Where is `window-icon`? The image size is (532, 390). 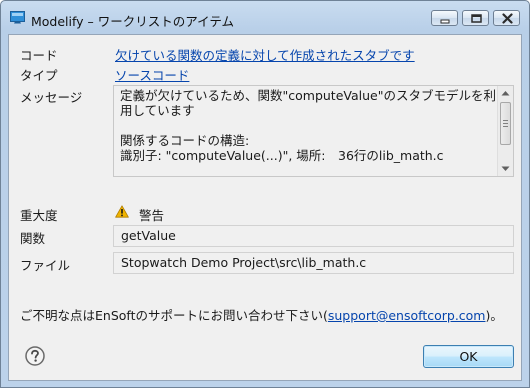
window-icon is located at coordinates (17, 17).